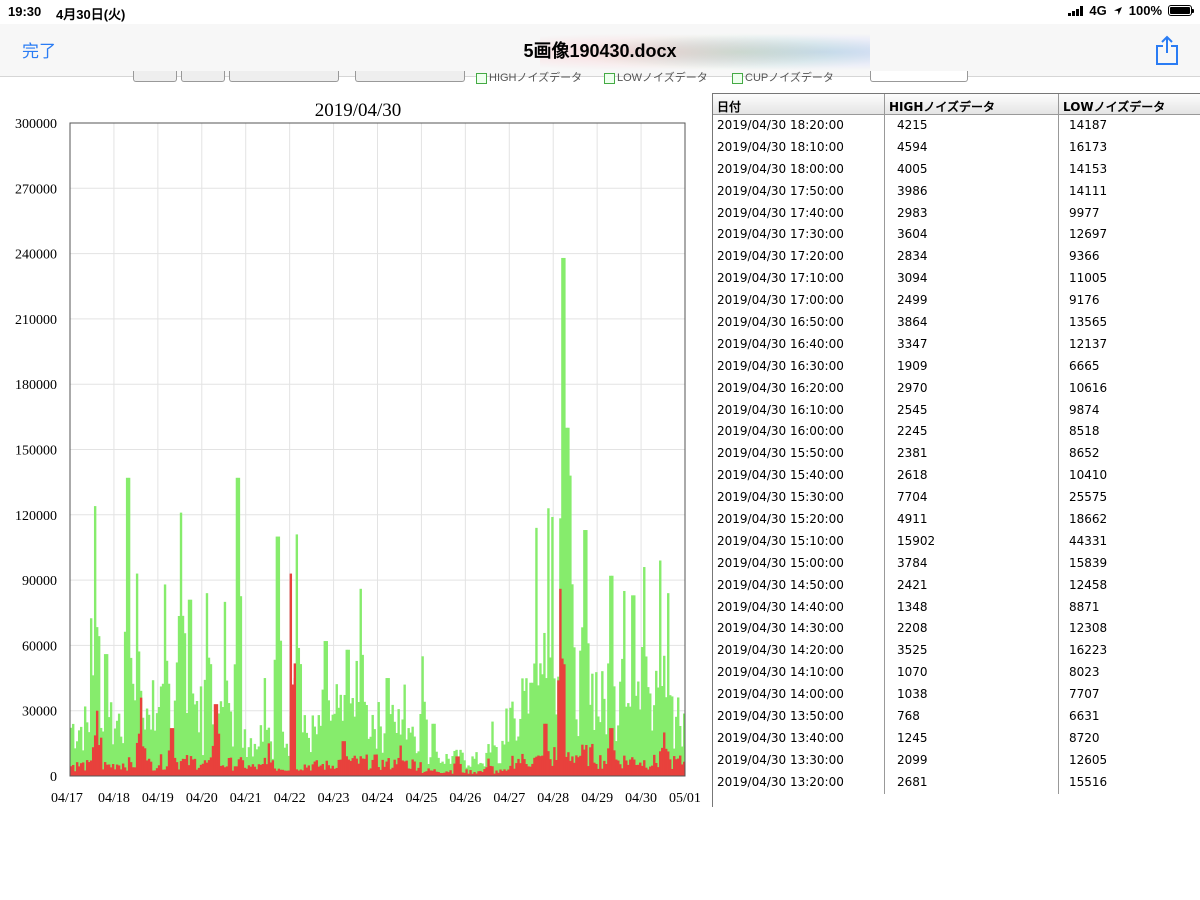  I want to click on table-row: 2019/04/30 16:30:00 1909 6665, so click(956, 366).